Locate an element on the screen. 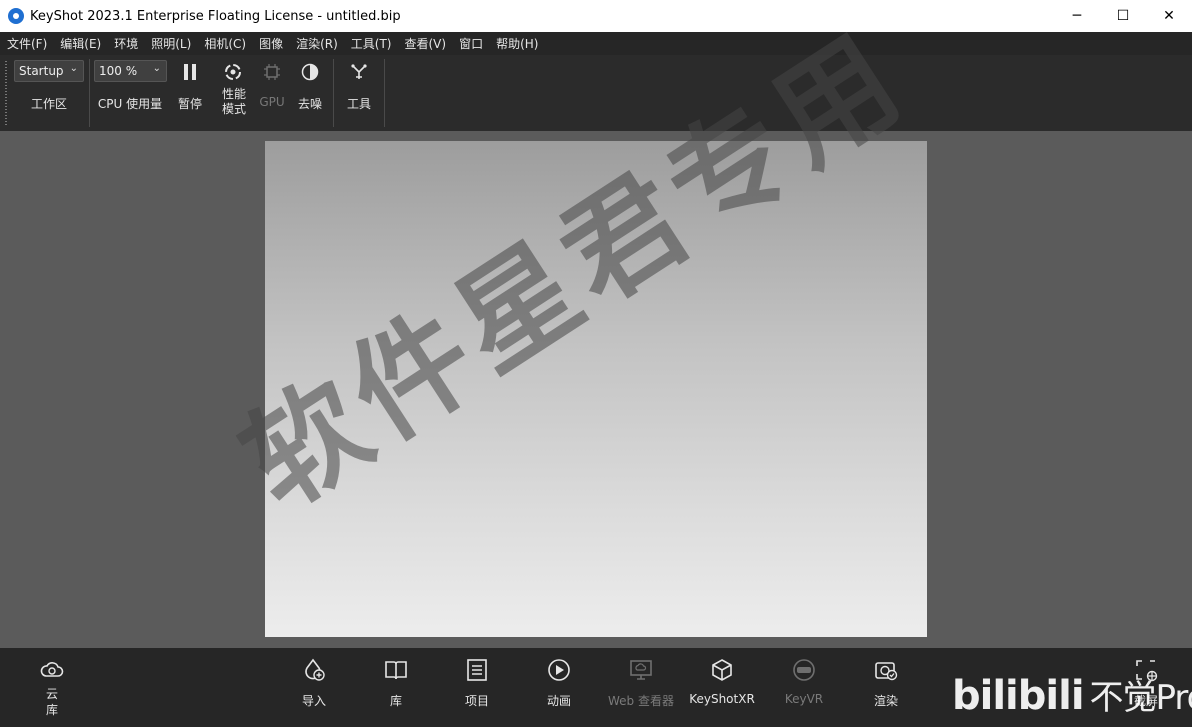 This screenshot has height=727, width=1192. minimize-button: ─ is located at coordinates (1077, 16).